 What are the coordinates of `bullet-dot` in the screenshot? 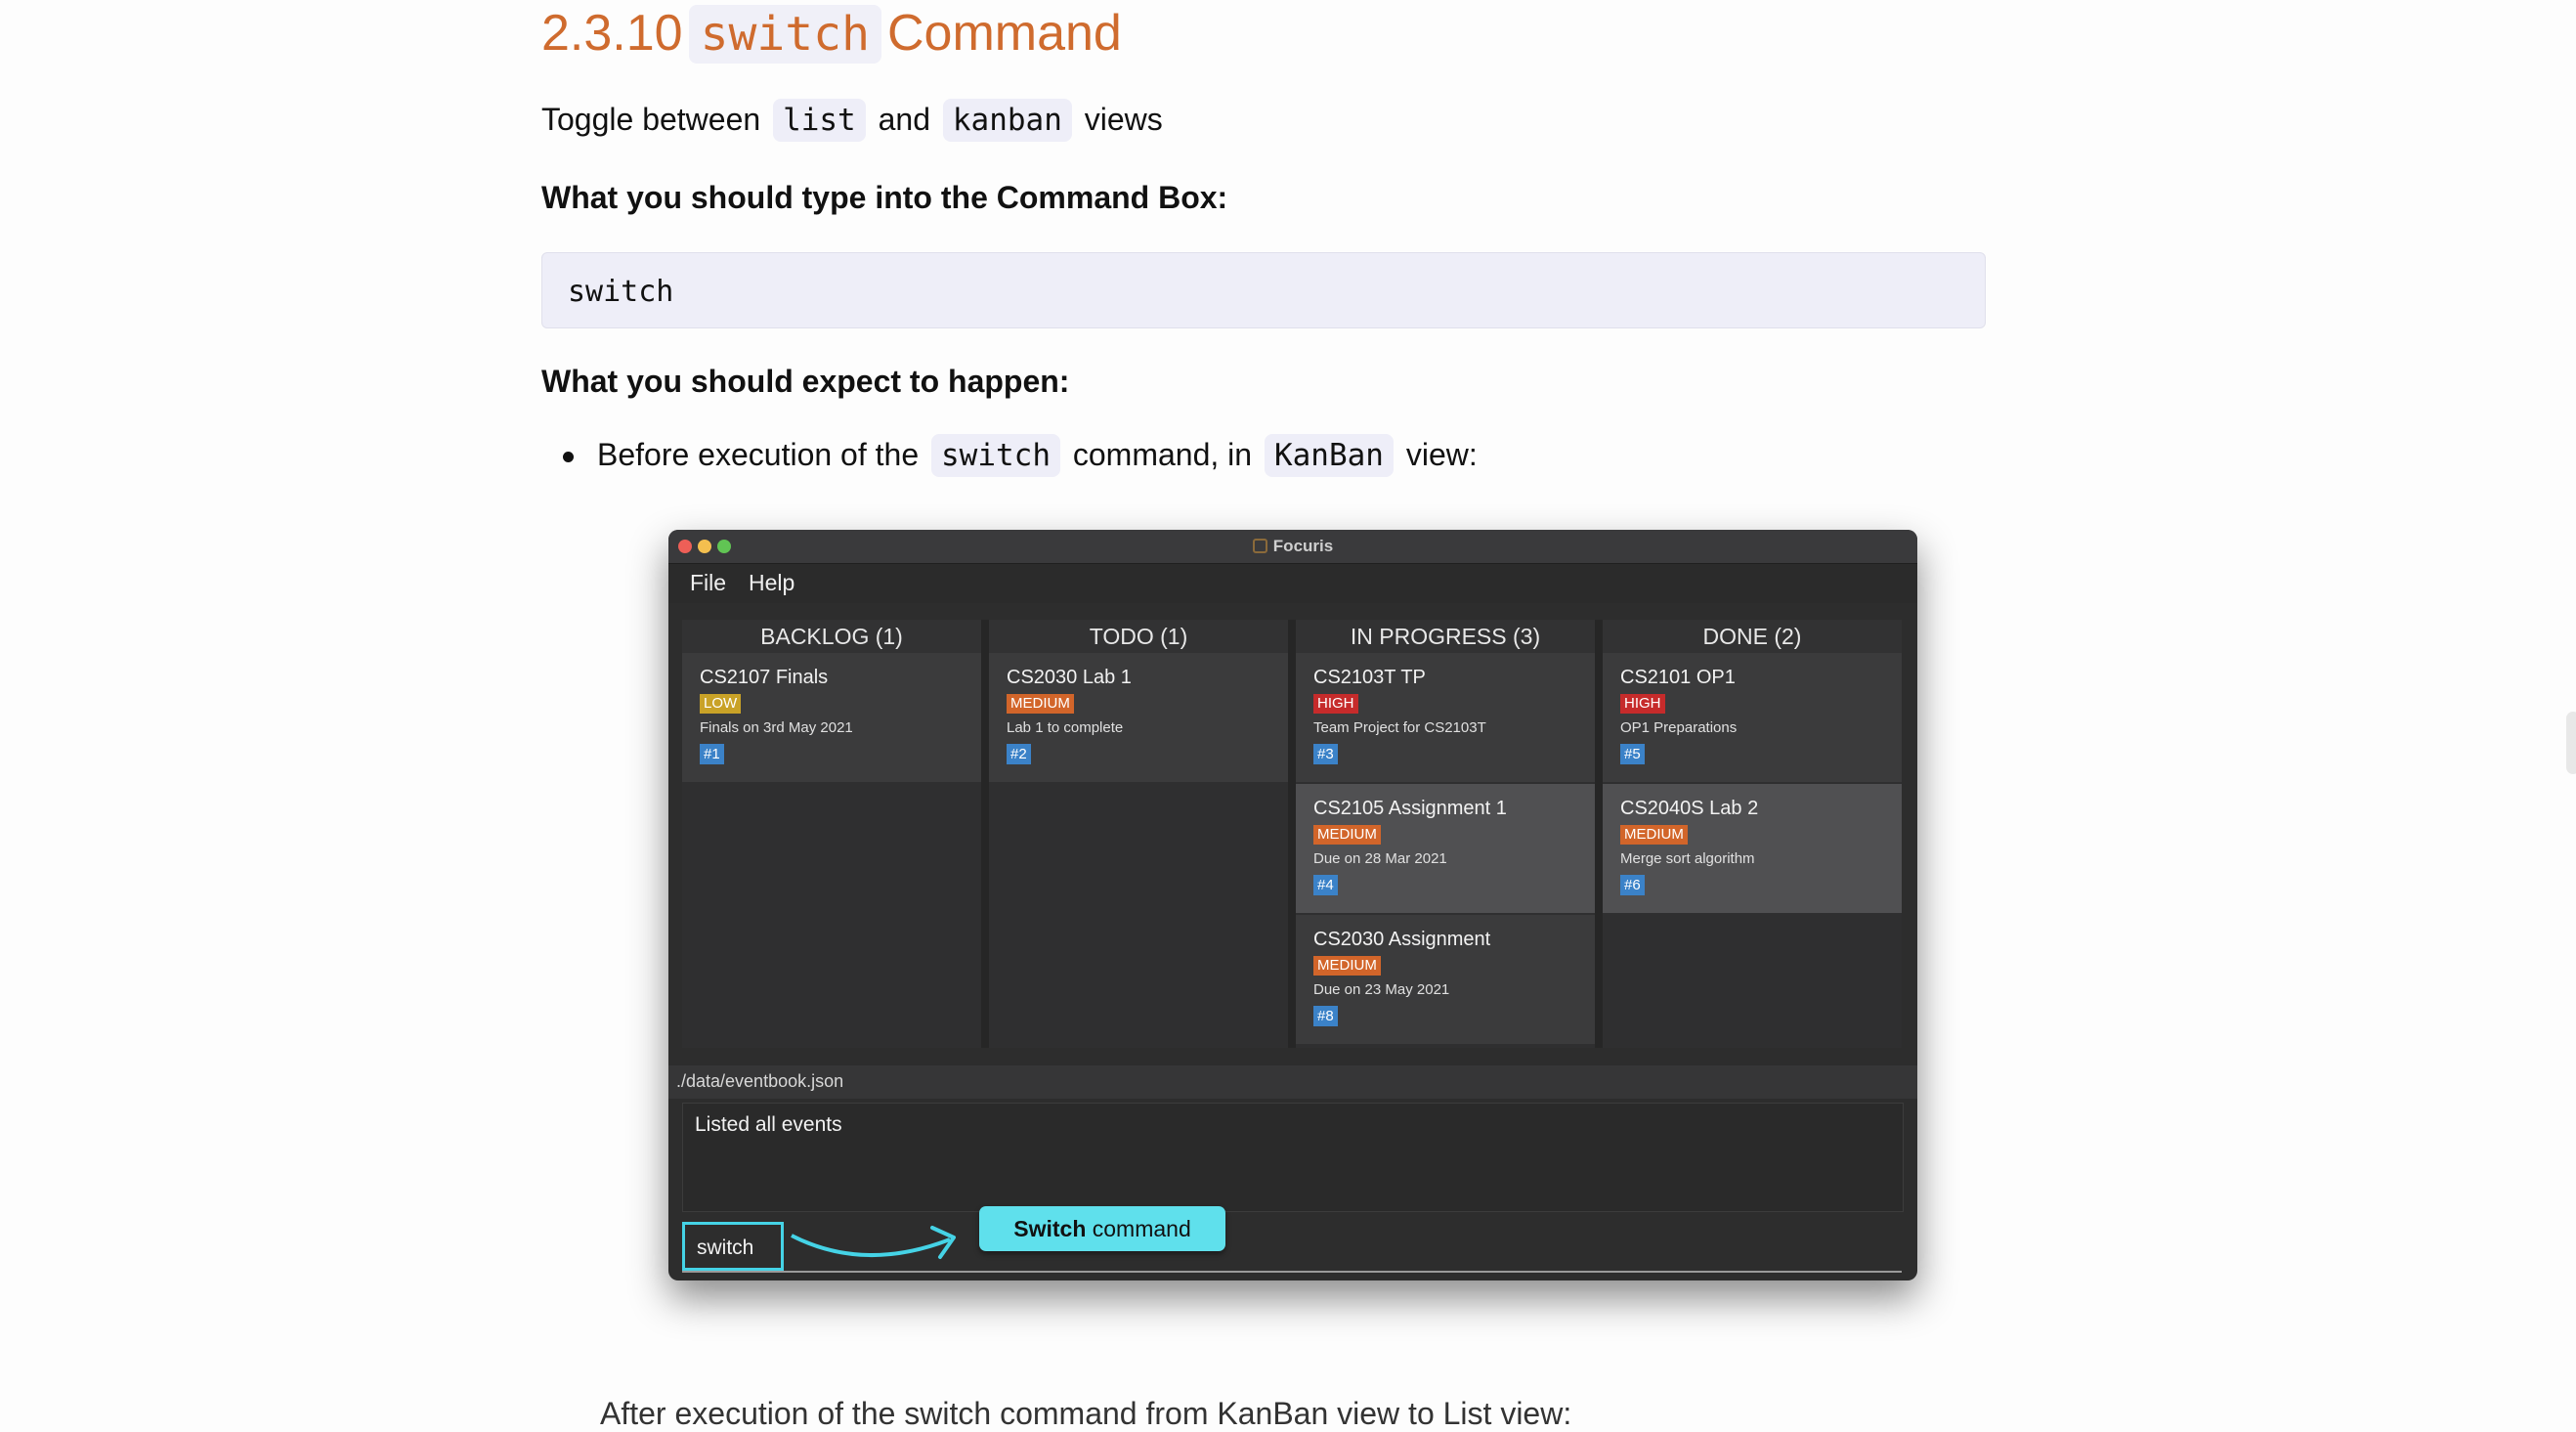 It's located at (569, 457).